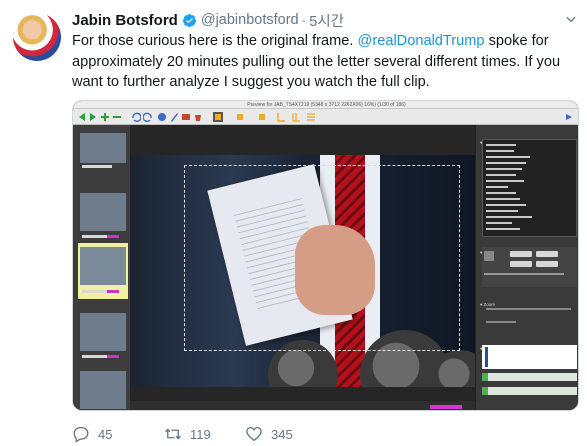 The height and width of the screenshot is (446, 587). I want to click on mention-link: @realDonaldTrump, so click(421, 41).